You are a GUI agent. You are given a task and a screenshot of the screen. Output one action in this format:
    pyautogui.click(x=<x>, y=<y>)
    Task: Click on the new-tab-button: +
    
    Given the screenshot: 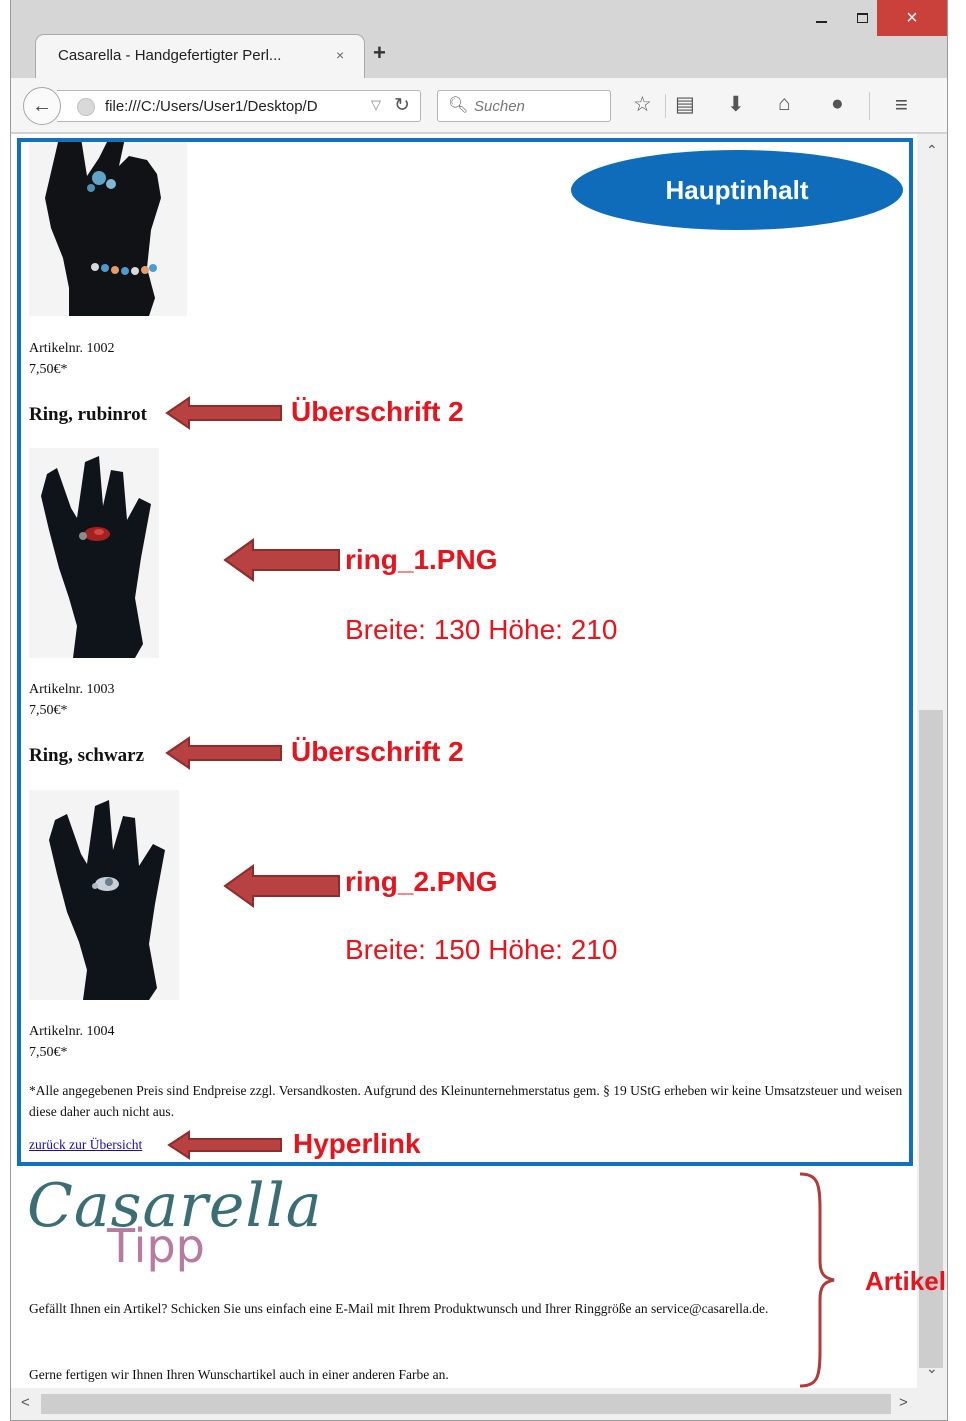 What is the action you would take?
    pyautogui.click(x=379, y=53)
    